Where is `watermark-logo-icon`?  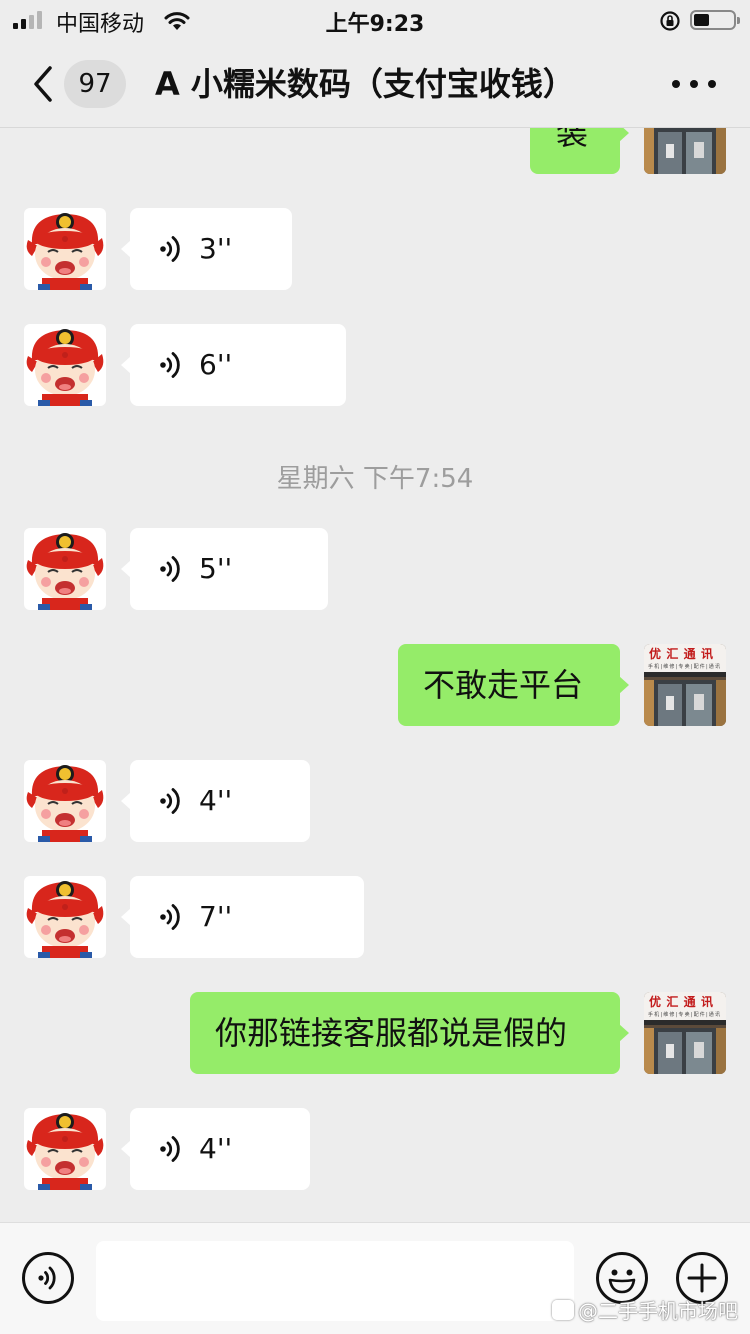
watermark-logo-icon is located at coordinates (563, 1309).